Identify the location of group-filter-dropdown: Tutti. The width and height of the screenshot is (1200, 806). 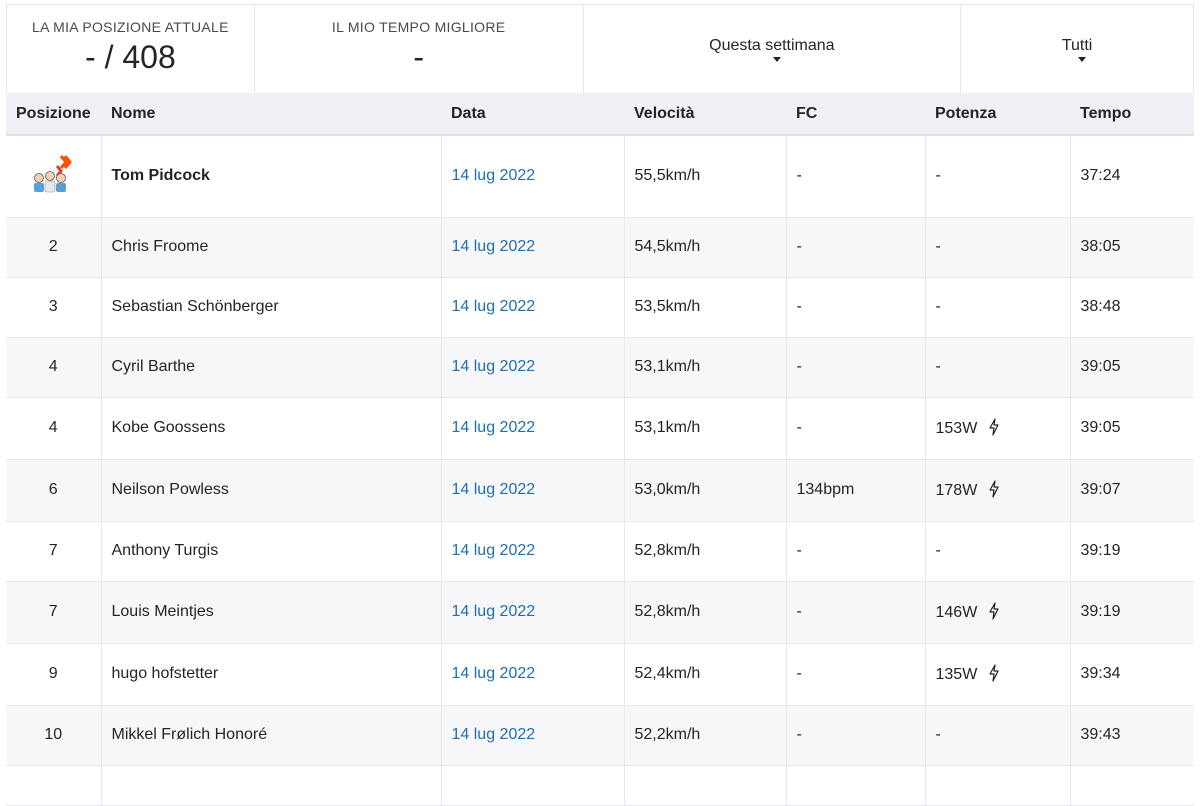
(1077, 49).